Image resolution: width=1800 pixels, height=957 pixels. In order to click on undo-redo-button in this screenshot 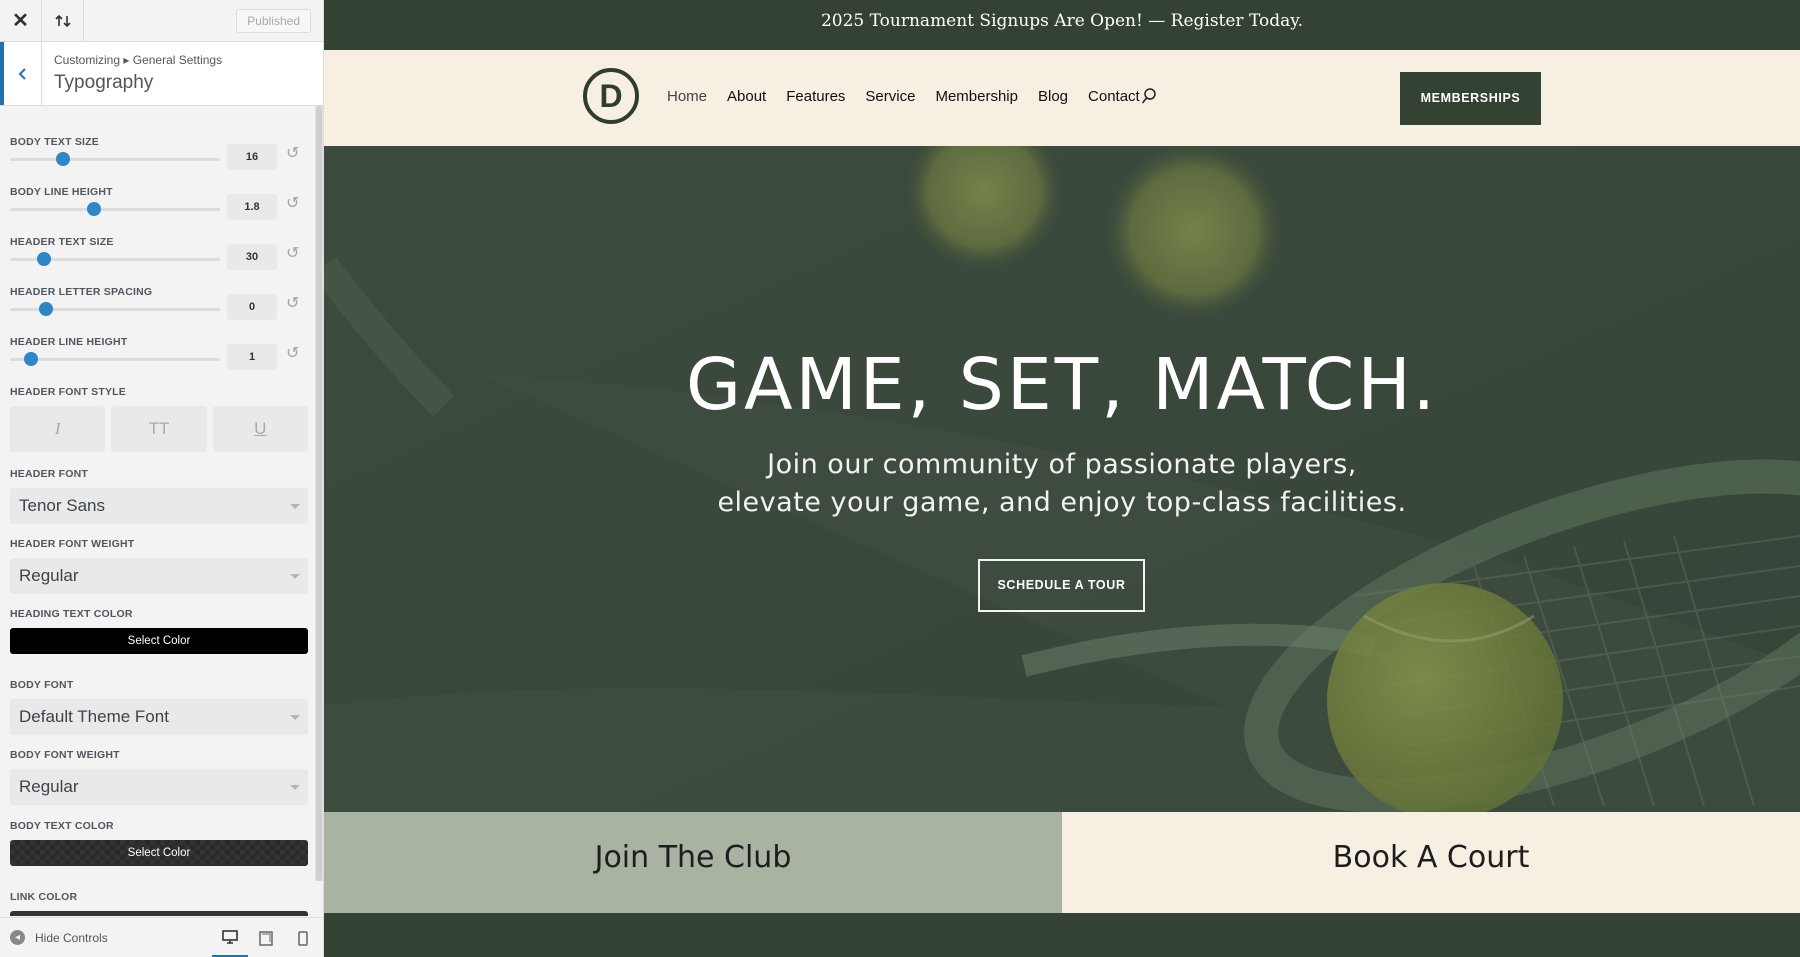, I will do `click(63, 21)`.